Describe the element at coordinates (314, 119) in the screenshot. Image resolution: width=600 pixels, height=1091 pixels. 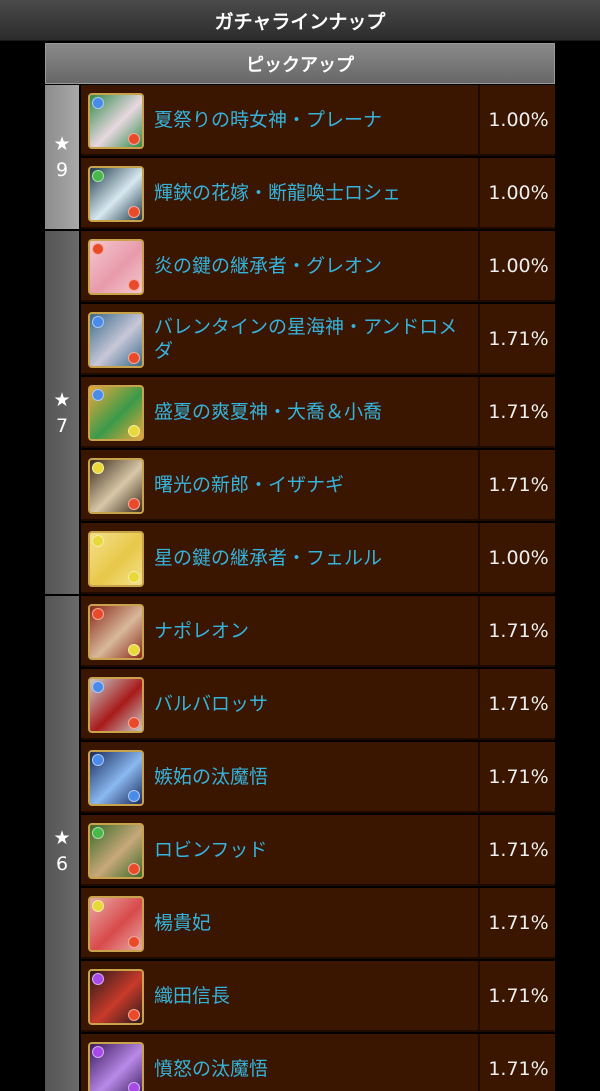
I see `monster-name-link: 夏祭りの時女神・プレーナ` at that location.